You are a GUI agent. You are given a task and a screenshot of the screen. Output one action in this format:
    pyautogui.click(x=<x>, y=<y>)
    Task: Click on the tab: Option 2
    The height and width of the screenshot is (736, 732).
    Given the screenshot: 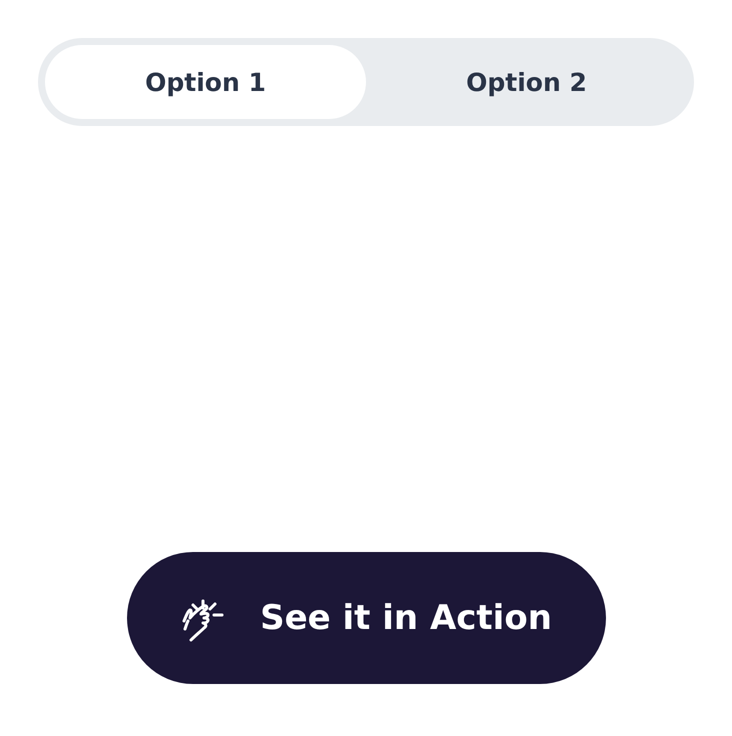 What is the action you would take?
    pyautogui.click(x=526, y=82)
    